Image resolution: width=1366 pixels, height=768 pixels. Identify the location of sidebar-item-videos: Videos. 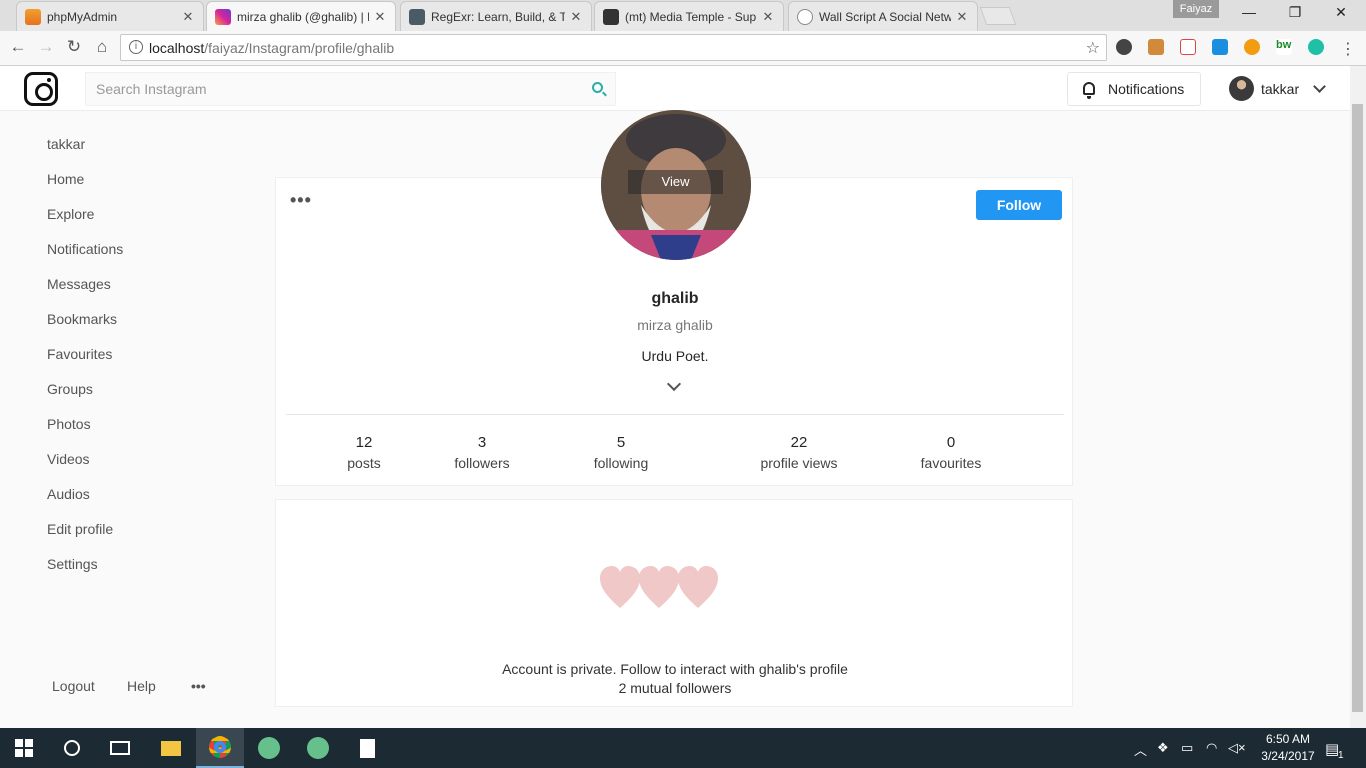
(68, 459).